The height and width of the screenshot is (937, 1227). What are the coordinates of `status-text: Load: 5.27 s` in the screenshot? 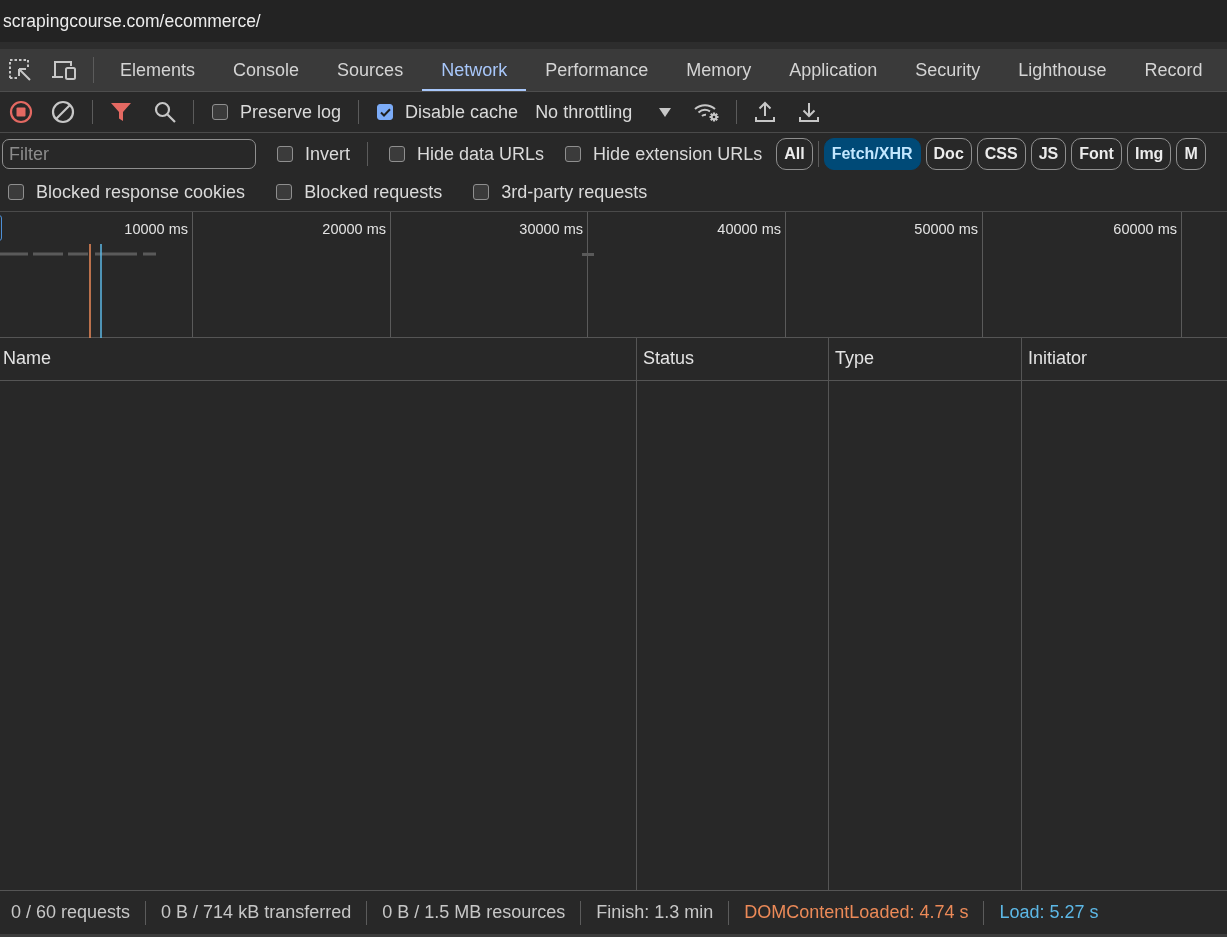 It's located at (1049, 912).